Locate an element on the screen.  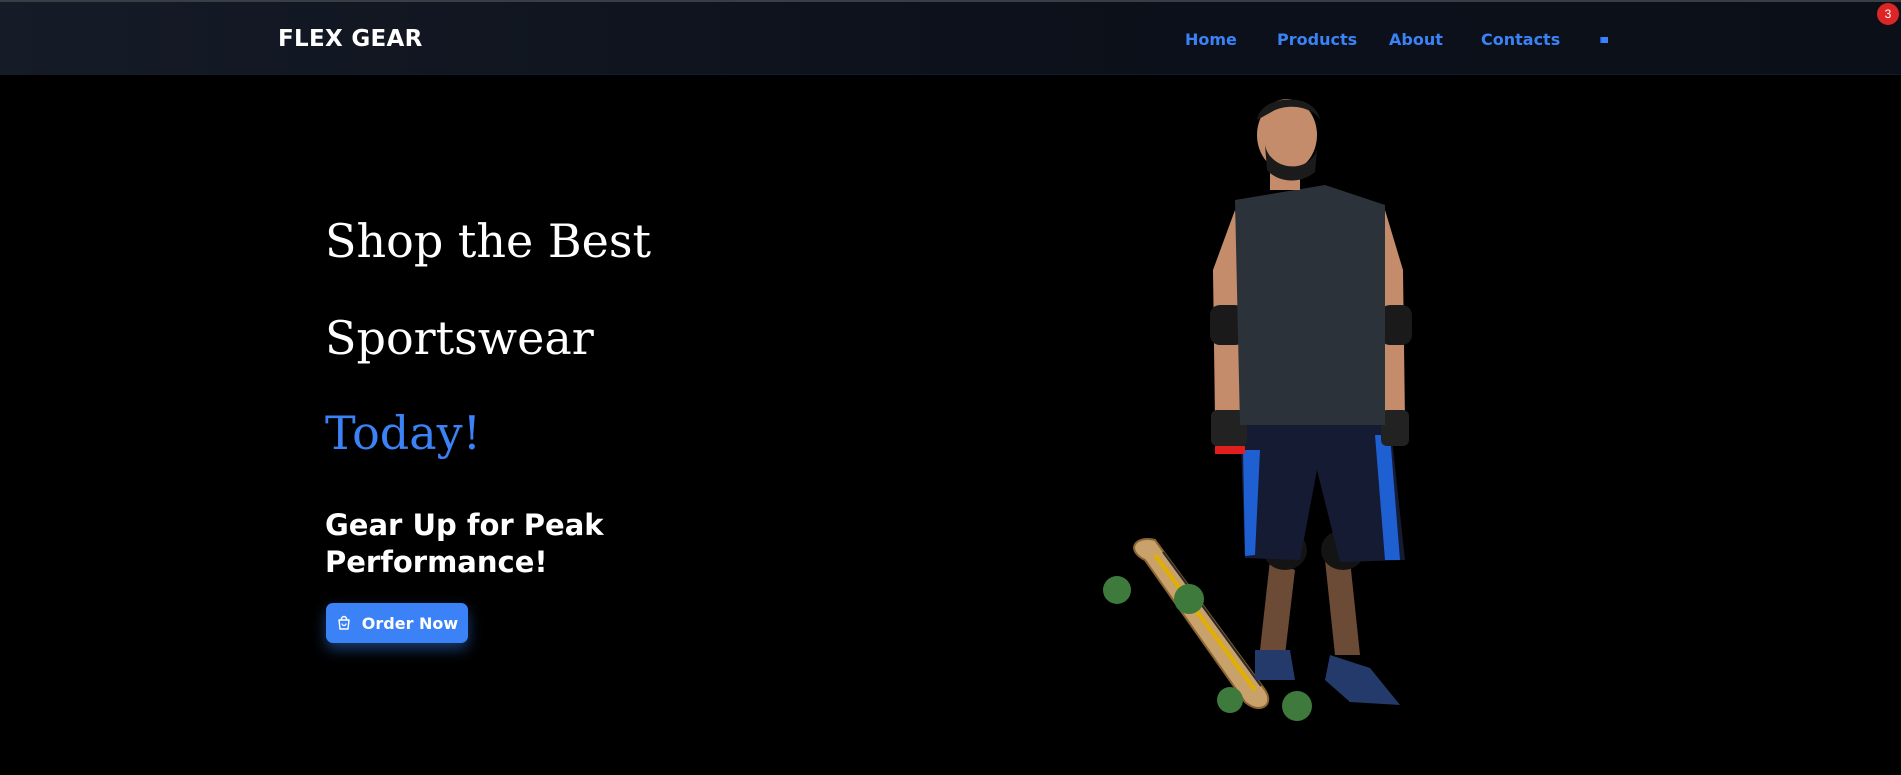
hero-skateboarder-image is located at coordinates (1257, 410).